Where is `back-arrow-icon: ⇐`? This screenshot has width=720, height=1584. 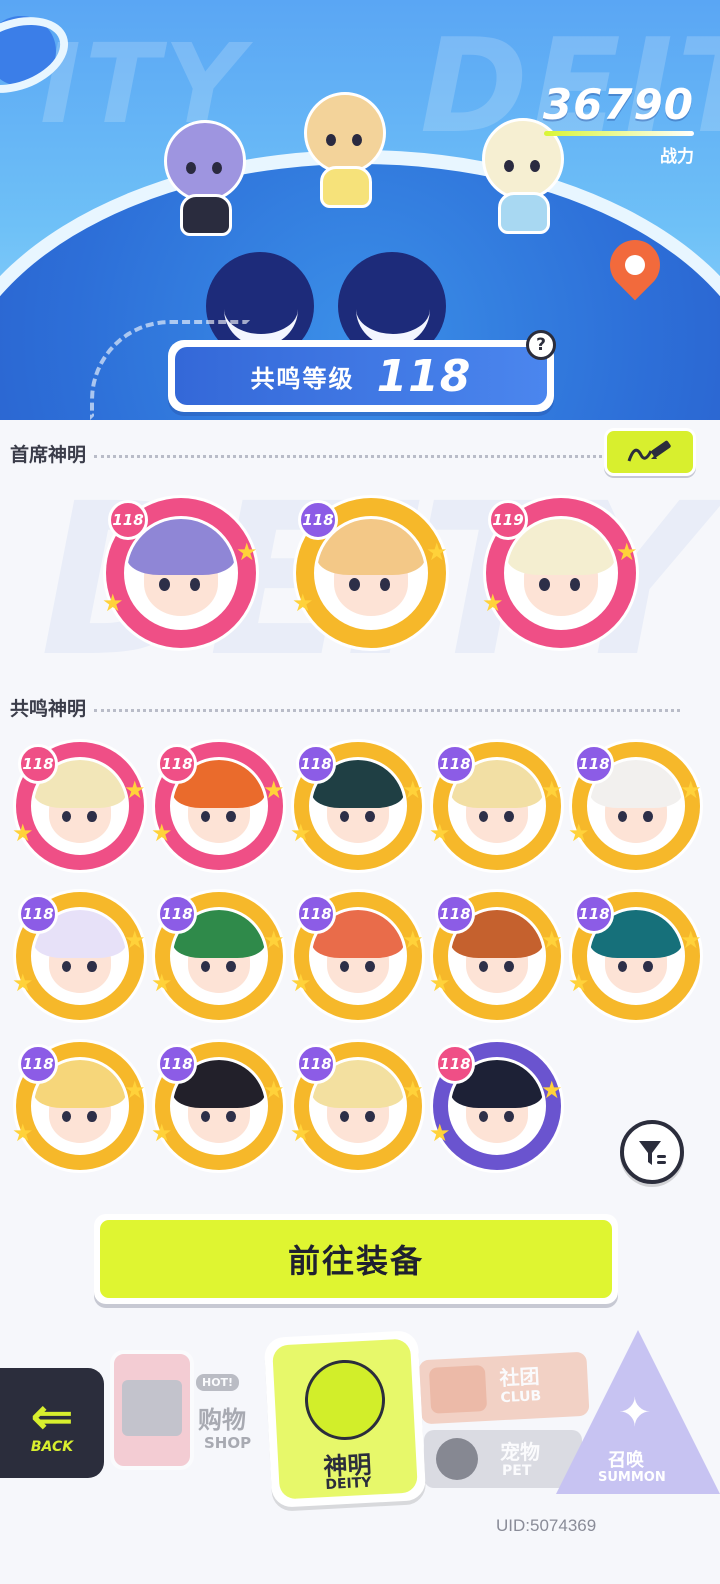
back-arrow-icon: ⇐ is located at coordinates (52, 1417).